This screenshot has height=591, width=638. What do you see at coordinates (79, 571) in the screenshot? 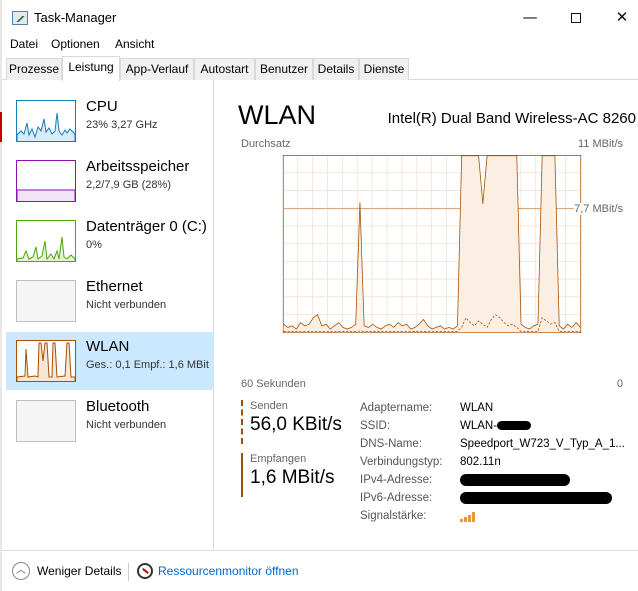
I see `fewer-details-link: Weniger Details` at bounding box center [79, 571].